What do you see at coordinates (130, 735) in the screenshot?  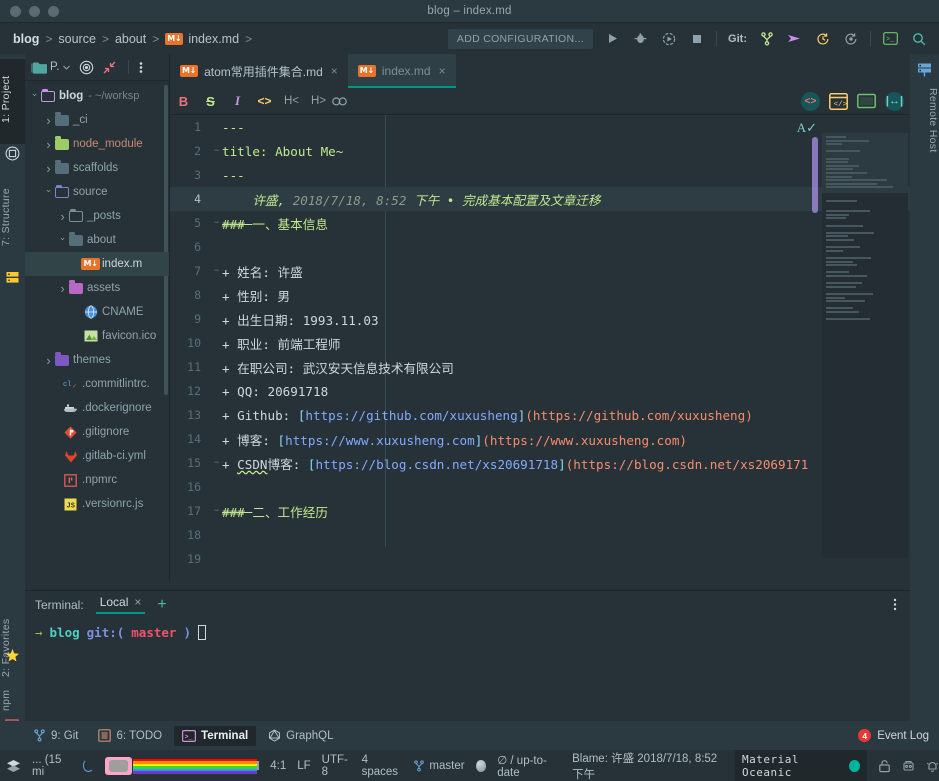 I see `tool-button-todo: 6: TODO` at bounding box center [130, 735].